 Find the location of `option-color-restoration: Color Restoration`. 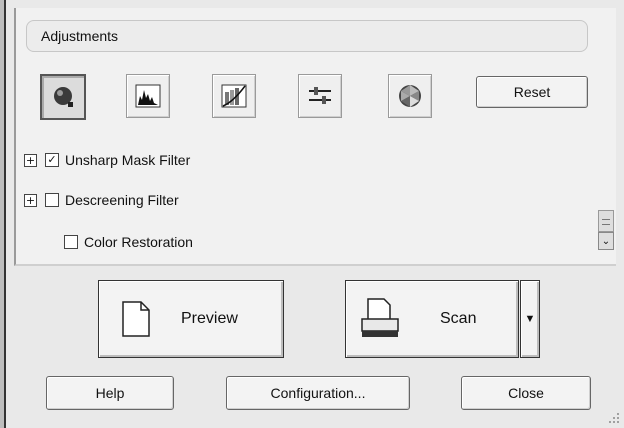

option-color-restoration: Color Restoration is located at coordinates (128, 242).